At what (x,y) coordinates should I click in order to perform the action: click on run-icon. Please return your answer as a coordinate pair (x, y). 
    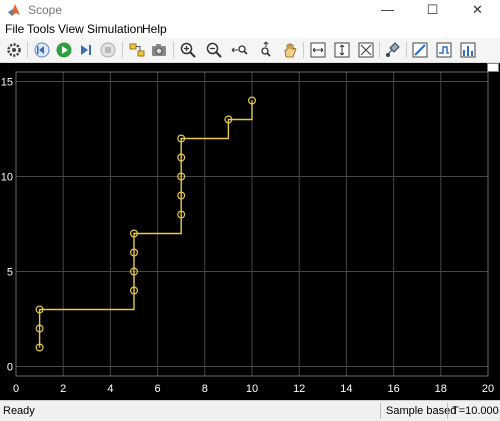
    Looking at the image, I should click on (64, 50).